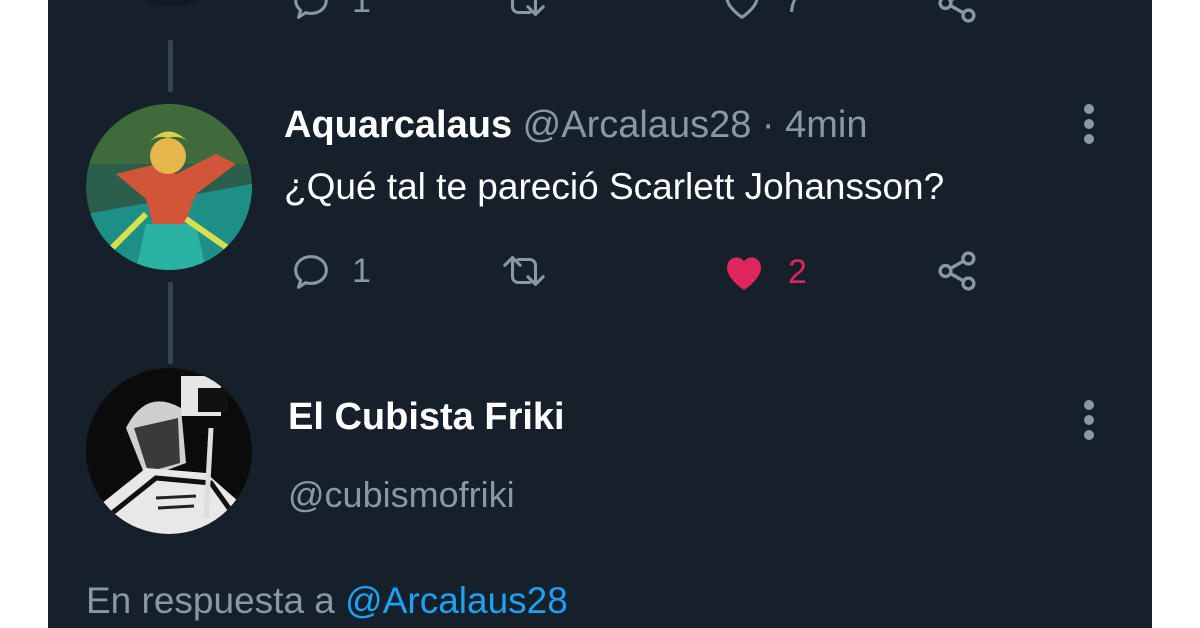  I want to click on tweet1-header: Aquarcalaus @Arcalaus28 · 4min, so click(576, 125).